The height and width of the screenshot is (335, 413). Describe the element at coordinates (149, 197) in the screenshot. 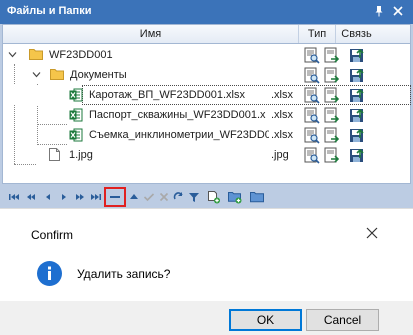

I see `post-edit-icon` at that location.